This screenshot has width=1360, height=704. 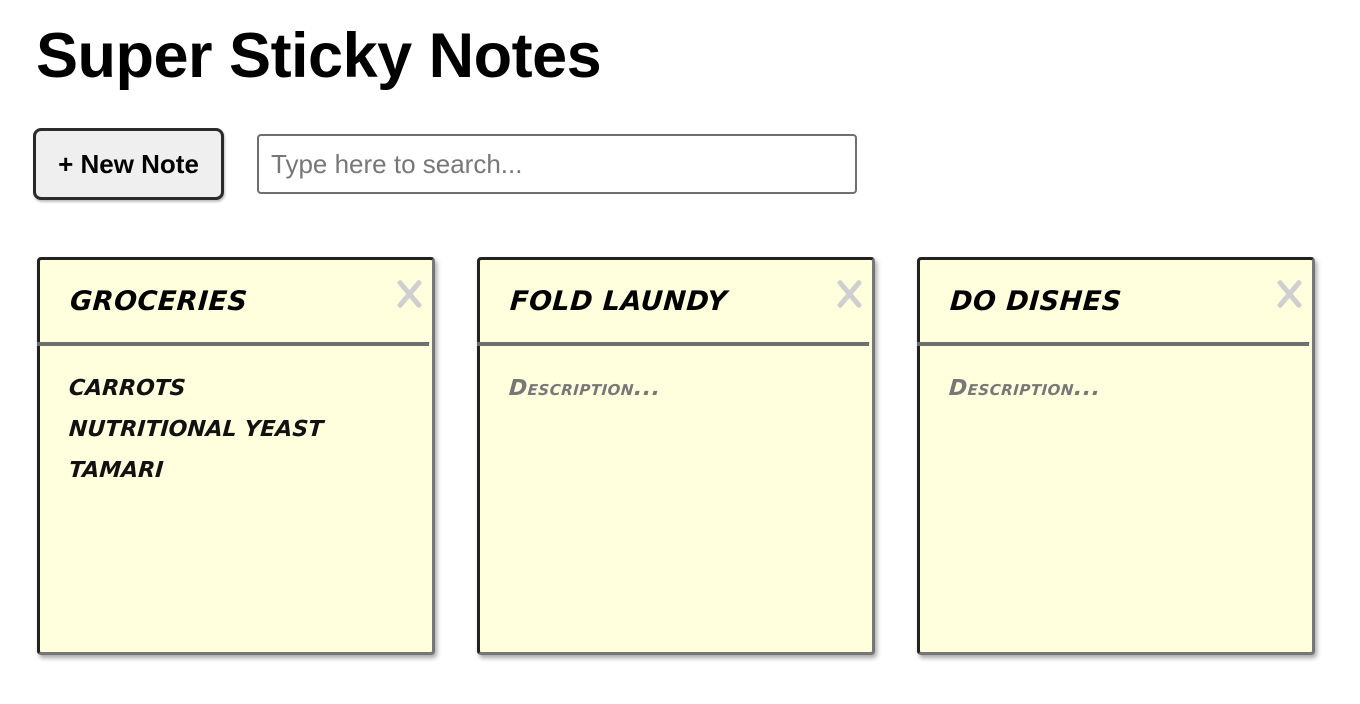 I want to click on note-description-line: carrots, so click(x=127, y=388).